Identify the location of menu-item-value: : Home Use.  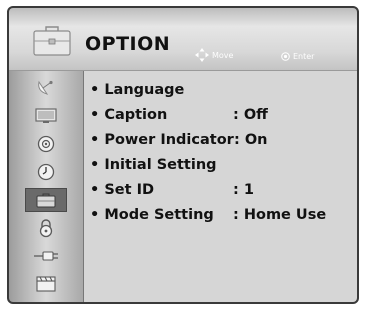
(280, 215).